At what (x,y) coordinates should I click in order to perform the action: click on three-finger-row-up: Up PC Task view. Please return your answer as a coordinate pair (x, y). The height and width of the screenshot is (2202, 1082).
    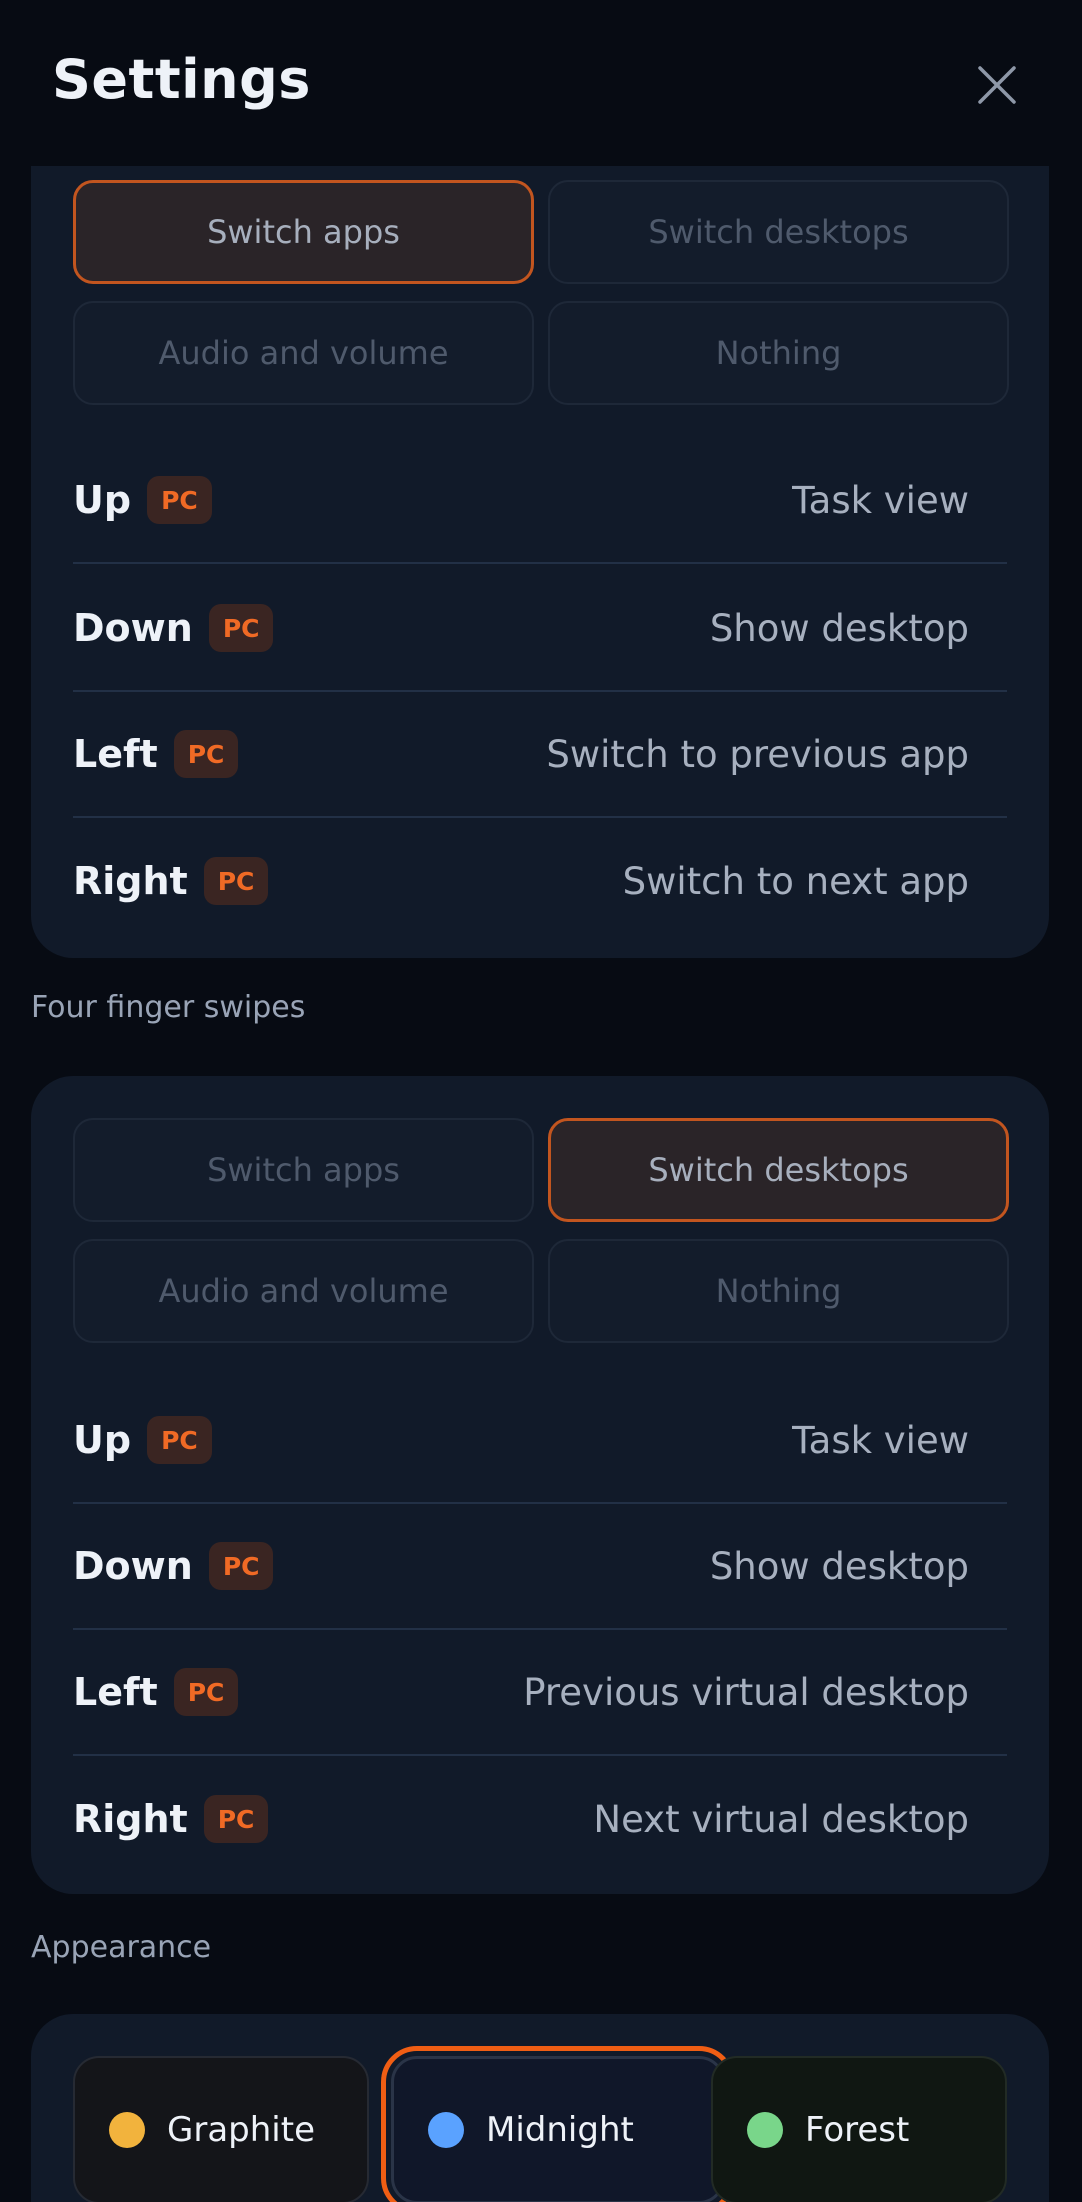
    Looking at the image, I should click on (540, 501).